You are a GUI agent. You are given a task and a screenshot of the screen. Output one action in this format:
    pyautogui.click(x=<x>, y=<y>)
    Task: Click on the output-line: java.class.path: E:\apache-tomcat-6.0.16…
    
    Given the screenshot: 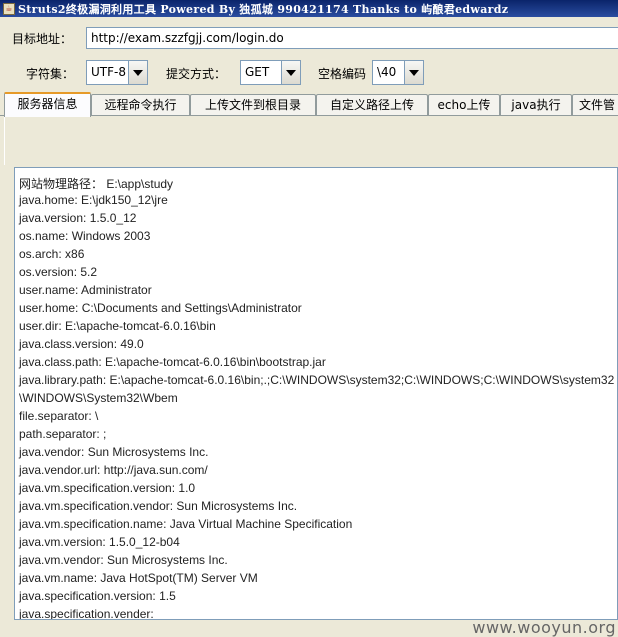 What is the action you would take?
    pyautogui.click(x=172, y=362)
    